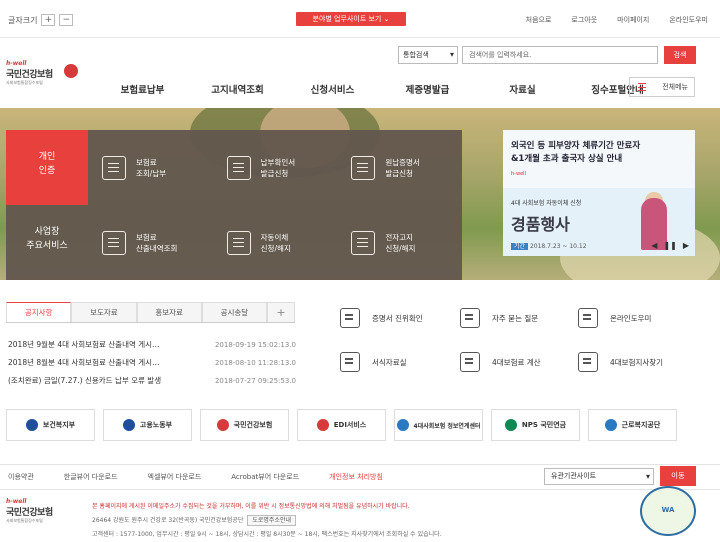 This screenshot has height=542, width=720. Describe the element at coordinates (42, 75) in the screenshot. I see `site-logo: h-well 국민건강보험 사회보험통합징수포털` at that location.